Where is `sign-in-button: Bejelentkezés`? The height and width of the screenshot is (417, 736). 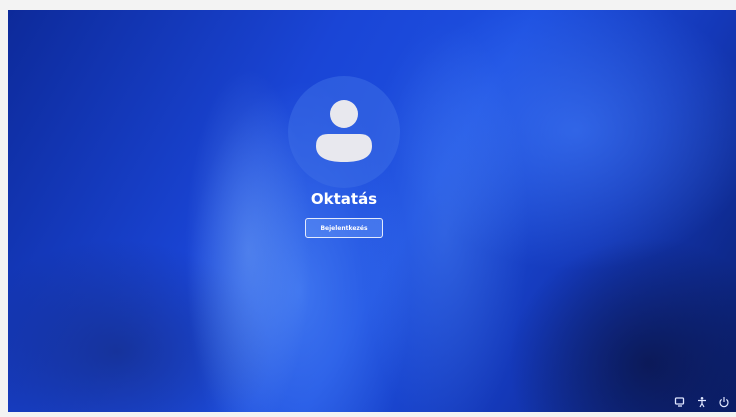 sign-in-button: Bejelentkezés is located at coordinates (344, 228).